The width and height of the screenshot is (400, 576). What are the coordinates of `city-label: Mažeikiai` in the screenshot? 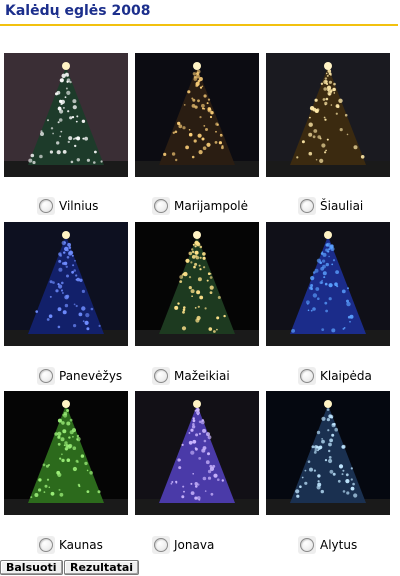 It's located at (202, 376).